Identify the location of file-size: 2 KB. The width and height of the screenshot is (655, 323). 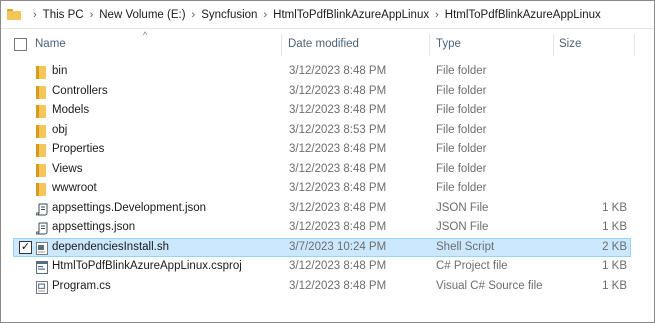
(614, 246).